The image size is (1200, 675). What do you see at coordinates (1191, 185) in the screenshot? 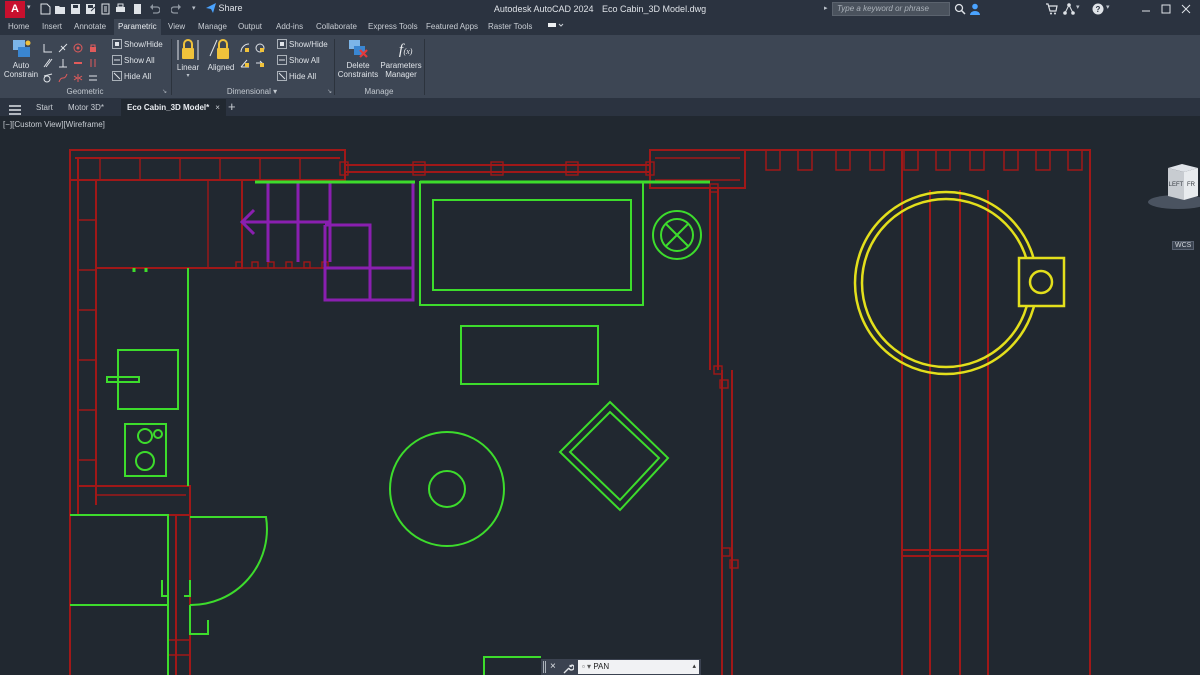
I see `viewcube-front-label: FR` at bounding box center [1191, 185].